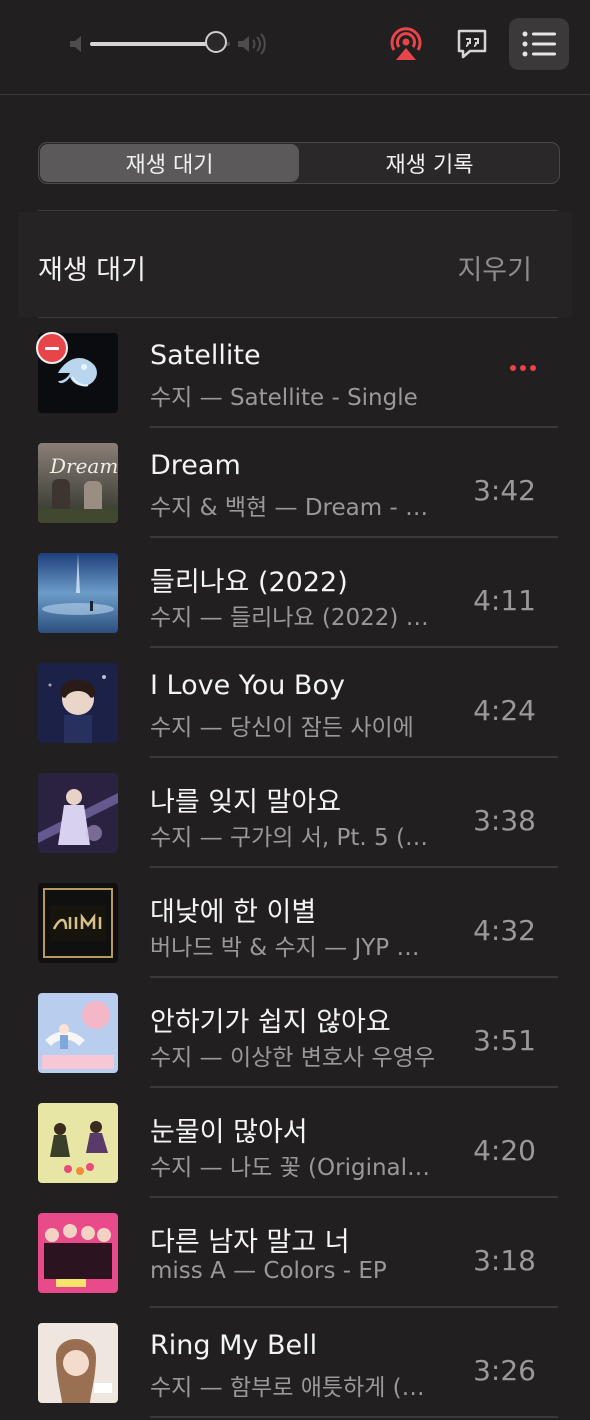 The image size is (590, 1420). I want to click on track-subtitle: 수지 — 당신이 잠든 사이에, so click(282, 728).